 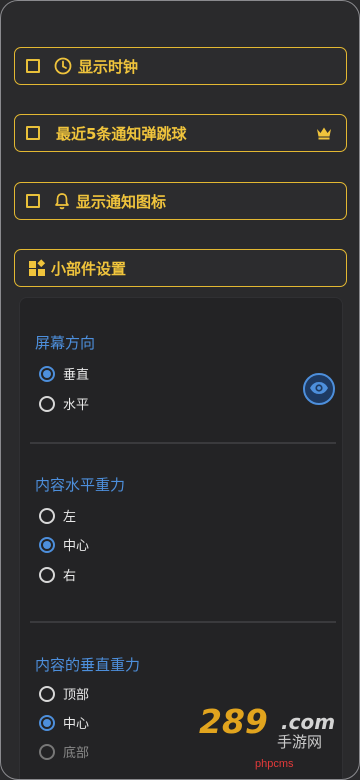 I want to click on recent-notifications-checkbox, so click(x=33, y=133).